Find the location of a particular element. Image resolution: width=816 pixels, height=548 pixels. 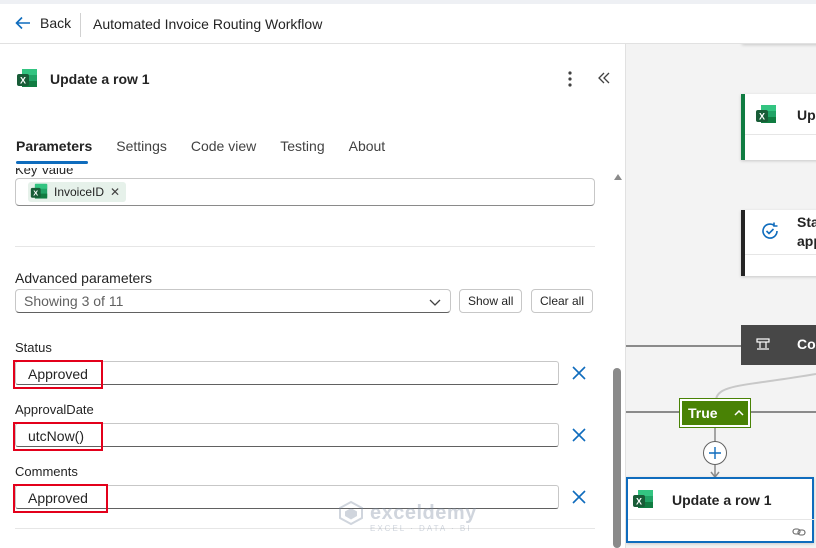

scrollbar is located at coordinates (617, 358).